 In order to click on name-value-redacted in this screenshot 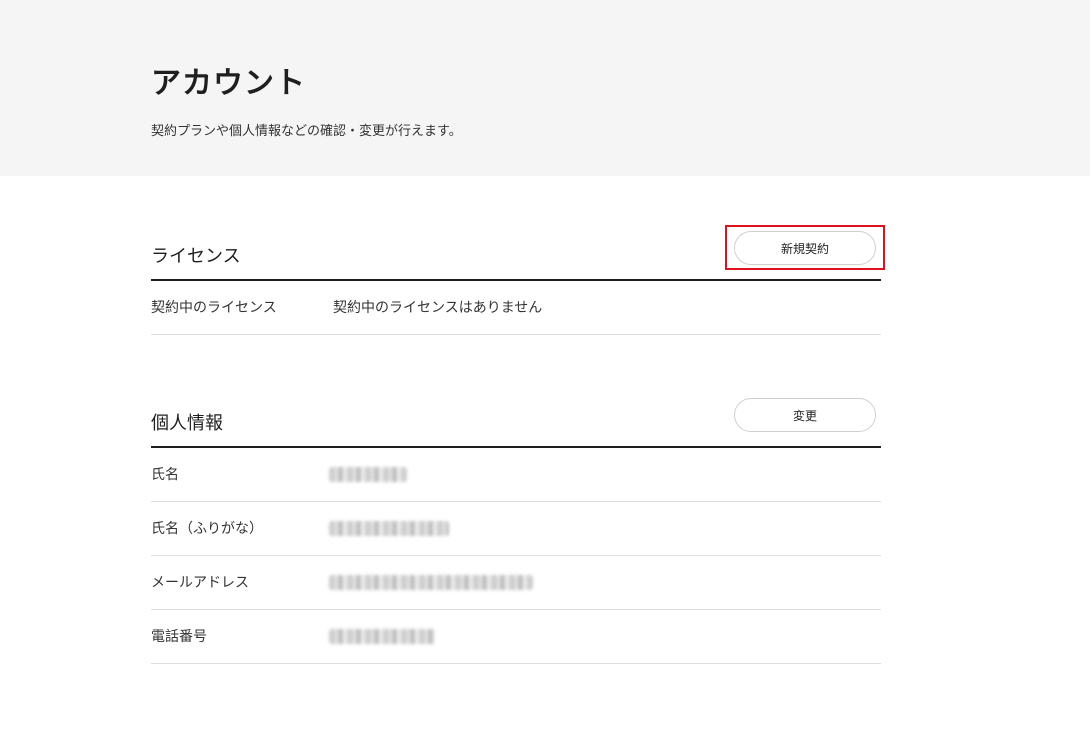, I will do `click(368, 474)`.